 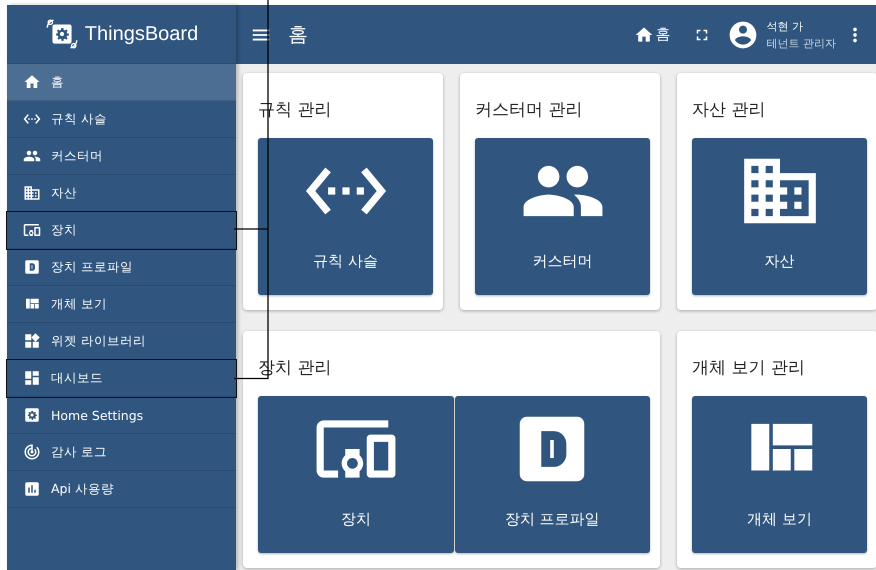 I want to click on sidebar-item: 장치 프로파일, so click(x=121, y=267).